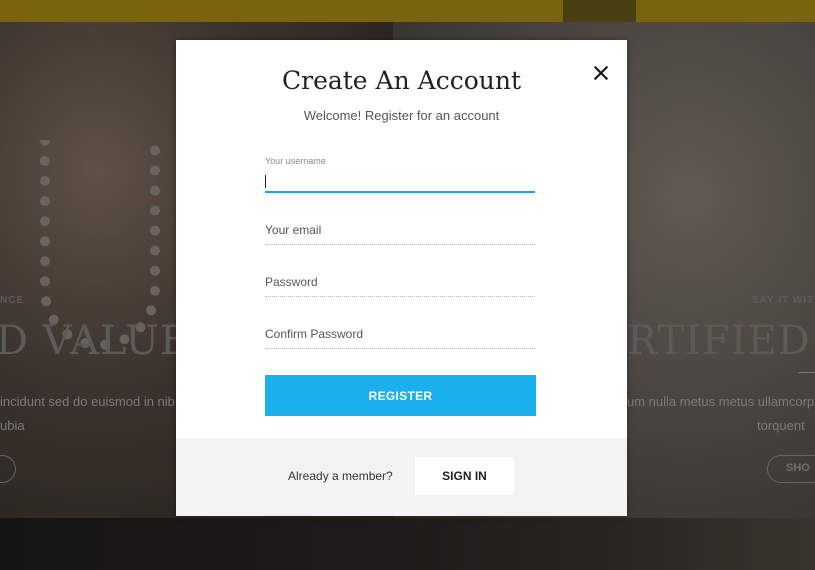 This screenshot has height=570, width=815. What do you see at coordinates (400, 348) in the screenshot?
I see `confirm-password-underline` at bounding box center [400, 348].